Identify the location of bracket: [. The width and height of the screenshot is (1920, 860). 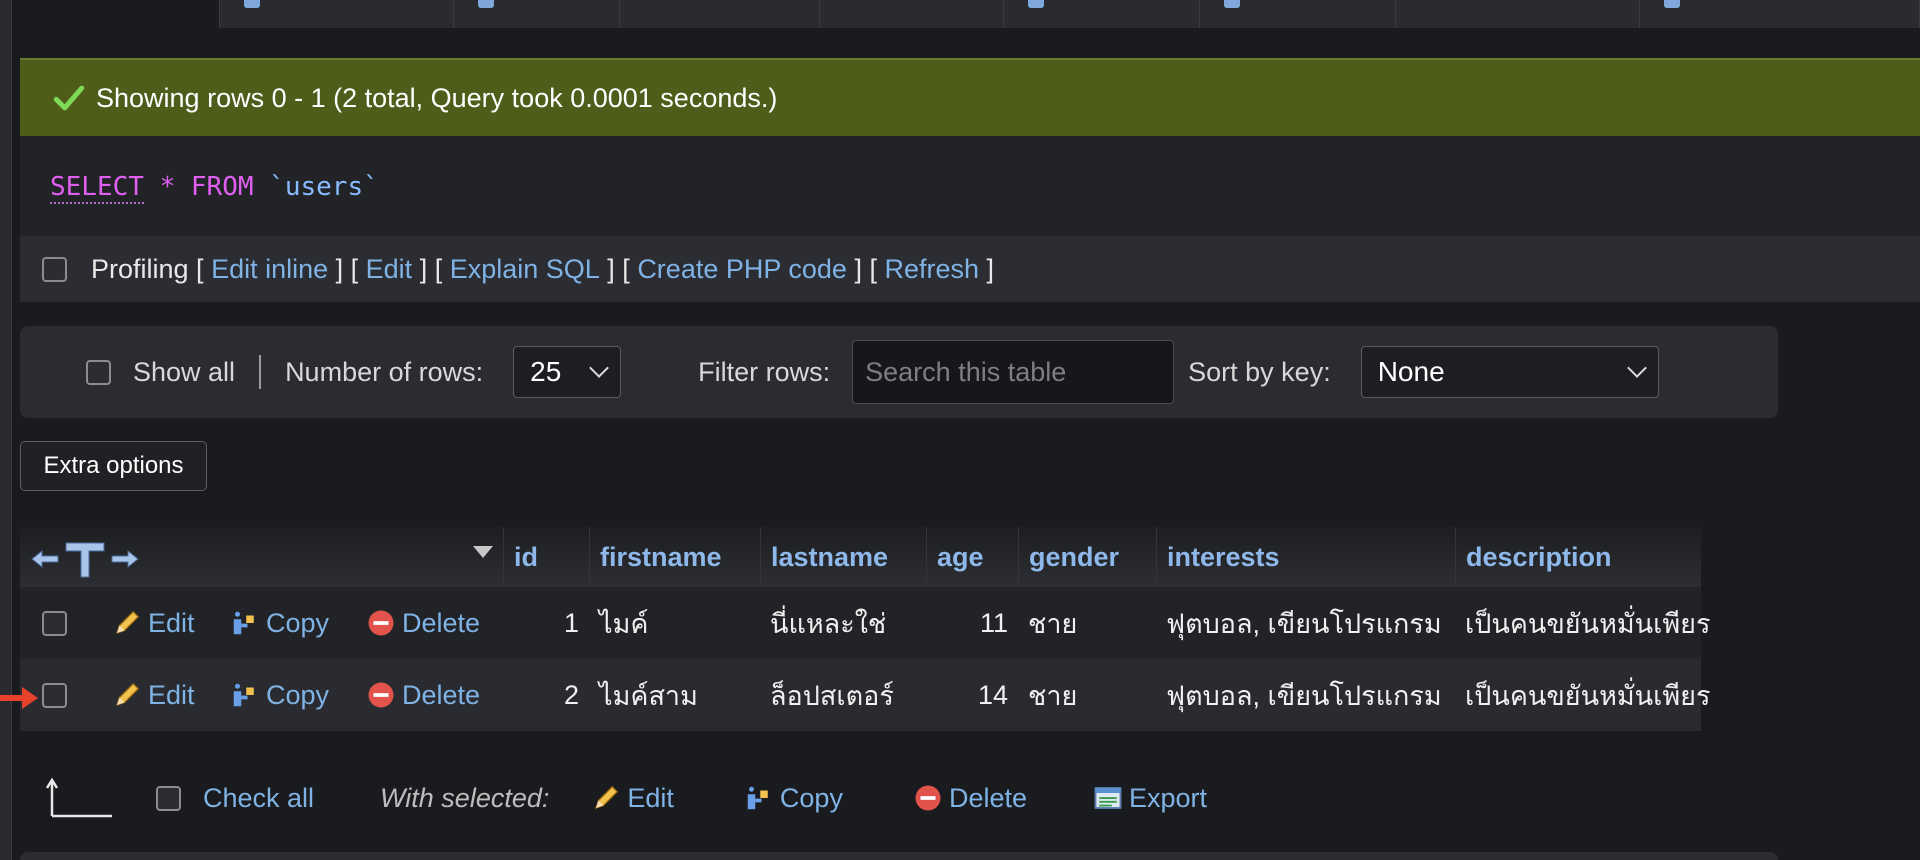
(200, 268).